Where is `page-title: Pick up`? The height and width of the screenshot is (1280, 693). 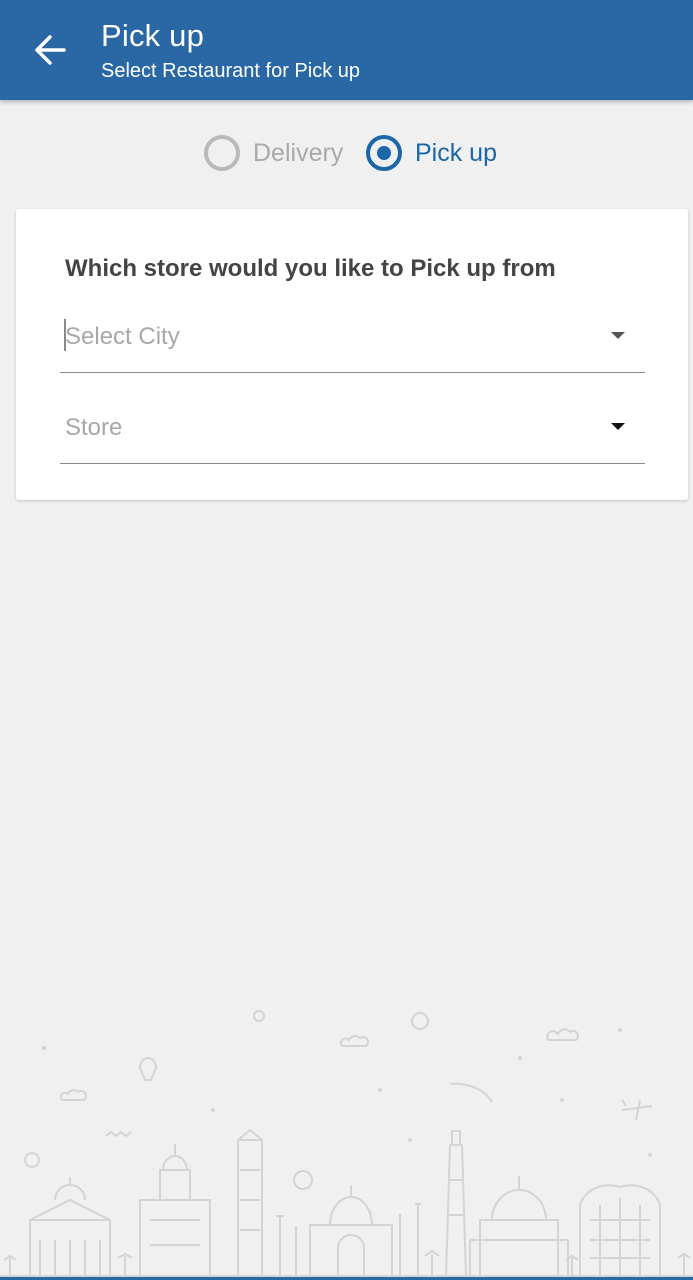 page-title: Pick up is located at coordinates (153, 35).